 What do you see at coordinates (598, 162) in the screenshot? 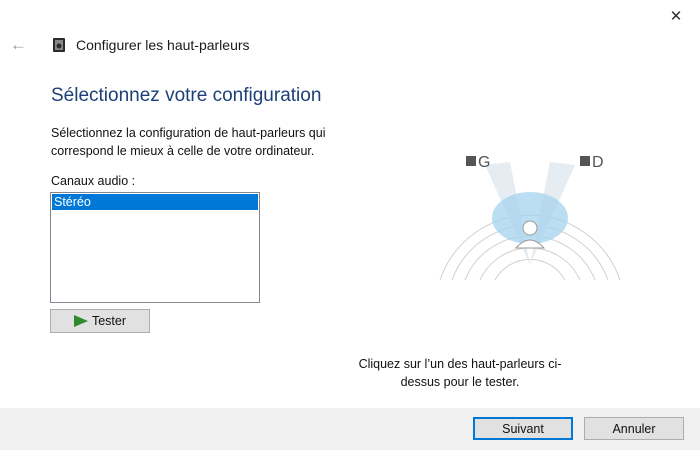
I see `right-speaker-label: D` at bounding box center [598, 162].